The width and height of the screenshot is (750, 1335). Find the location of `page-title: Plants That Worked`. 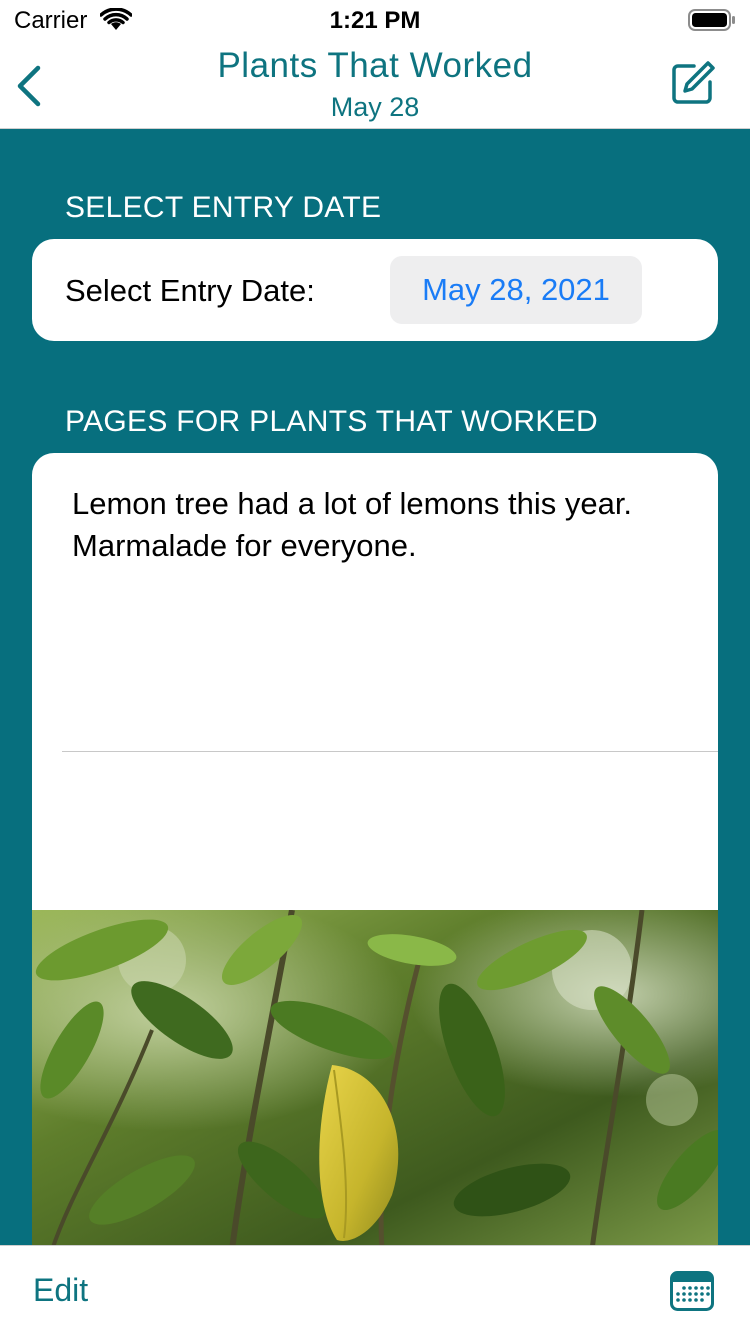

page-title: Plants That Worked is located at coordinates (375, 65).